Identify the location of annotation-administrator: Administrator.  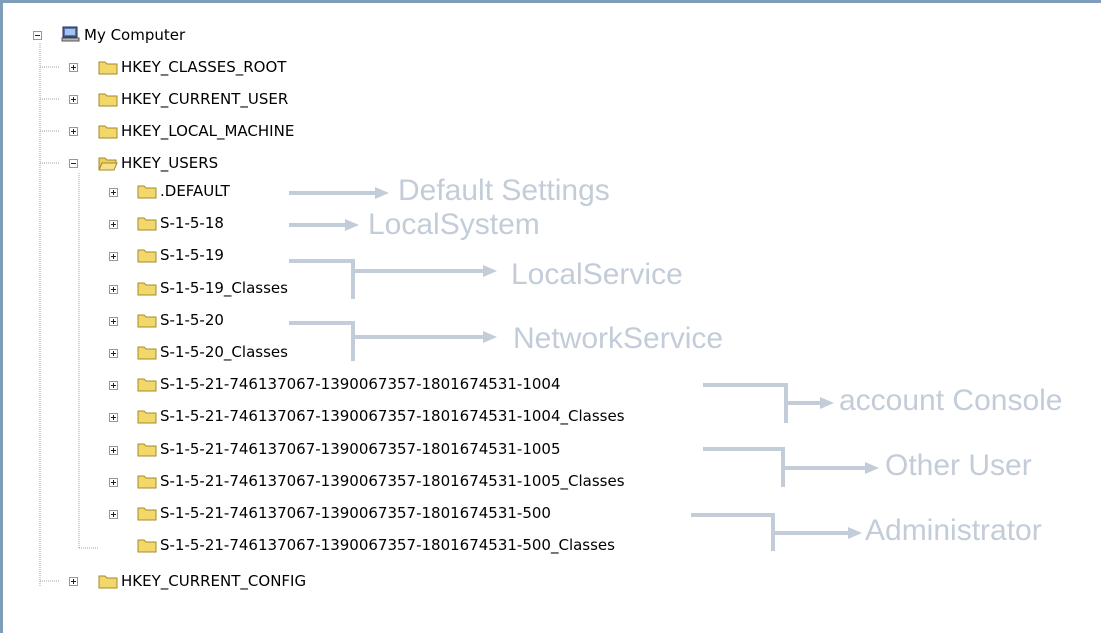
(953, 530).